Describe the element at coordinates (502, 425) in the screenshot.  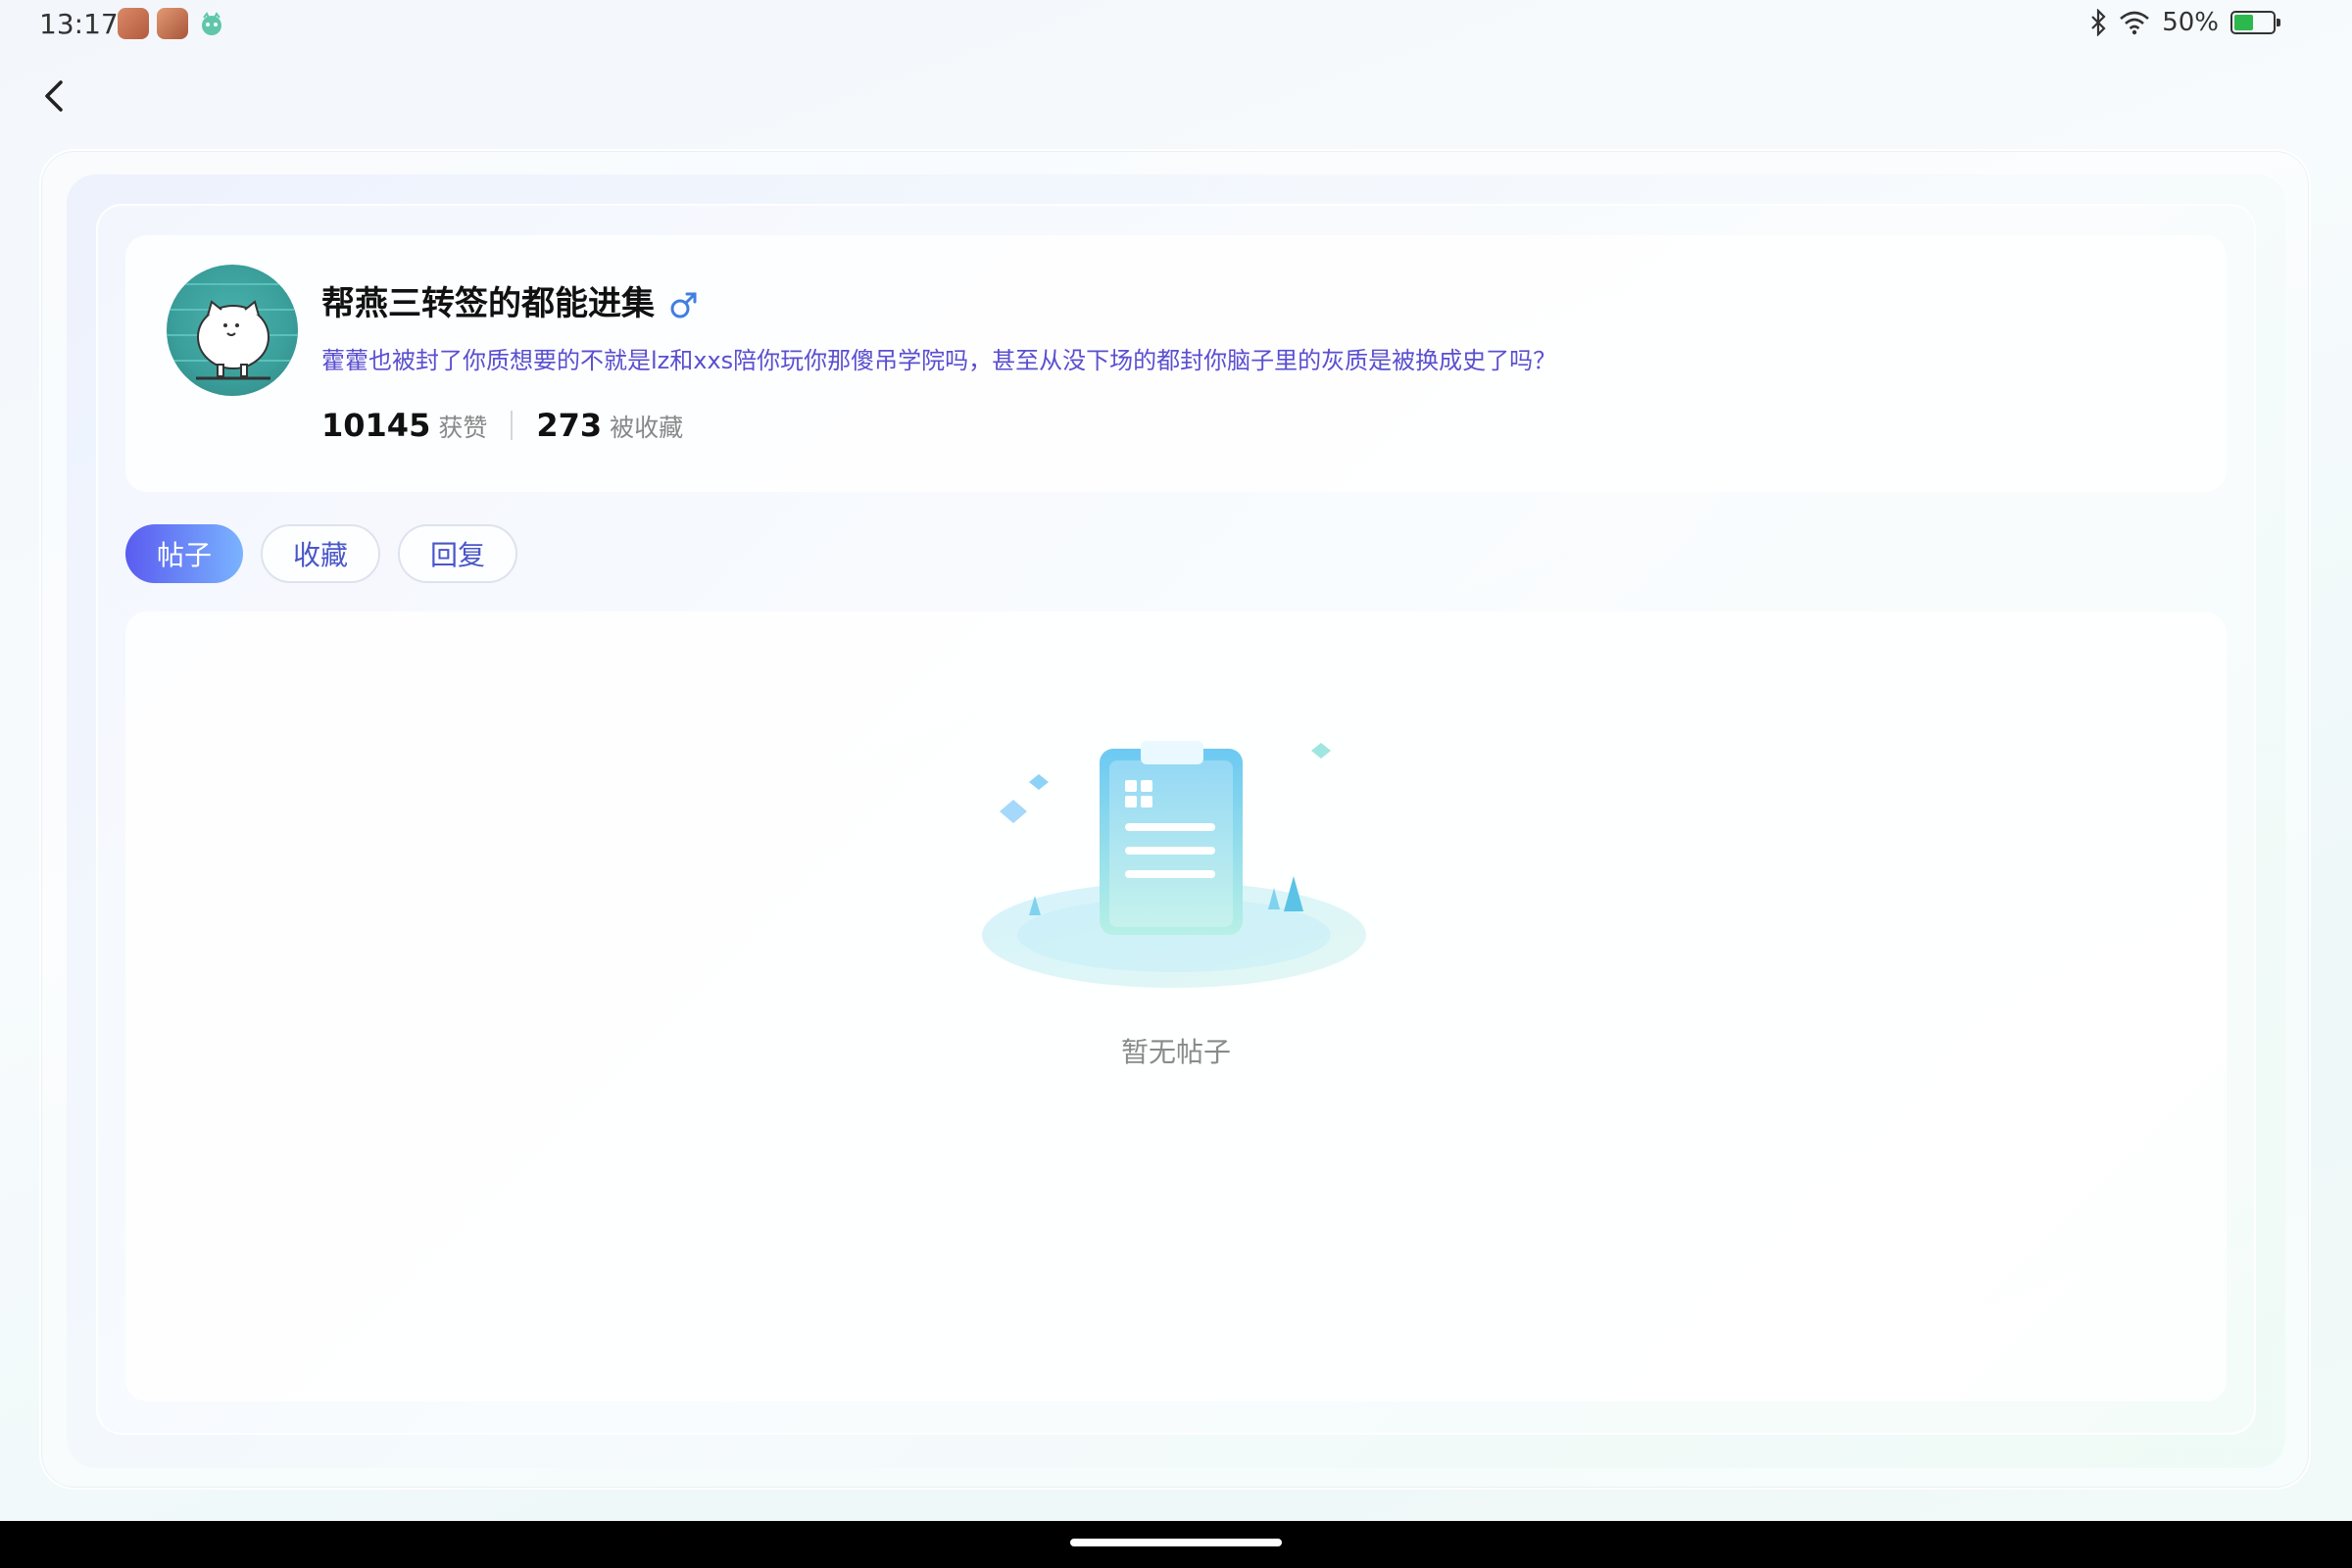
I see `user-stats: 10145 获赞 273 被收藏` at that location.